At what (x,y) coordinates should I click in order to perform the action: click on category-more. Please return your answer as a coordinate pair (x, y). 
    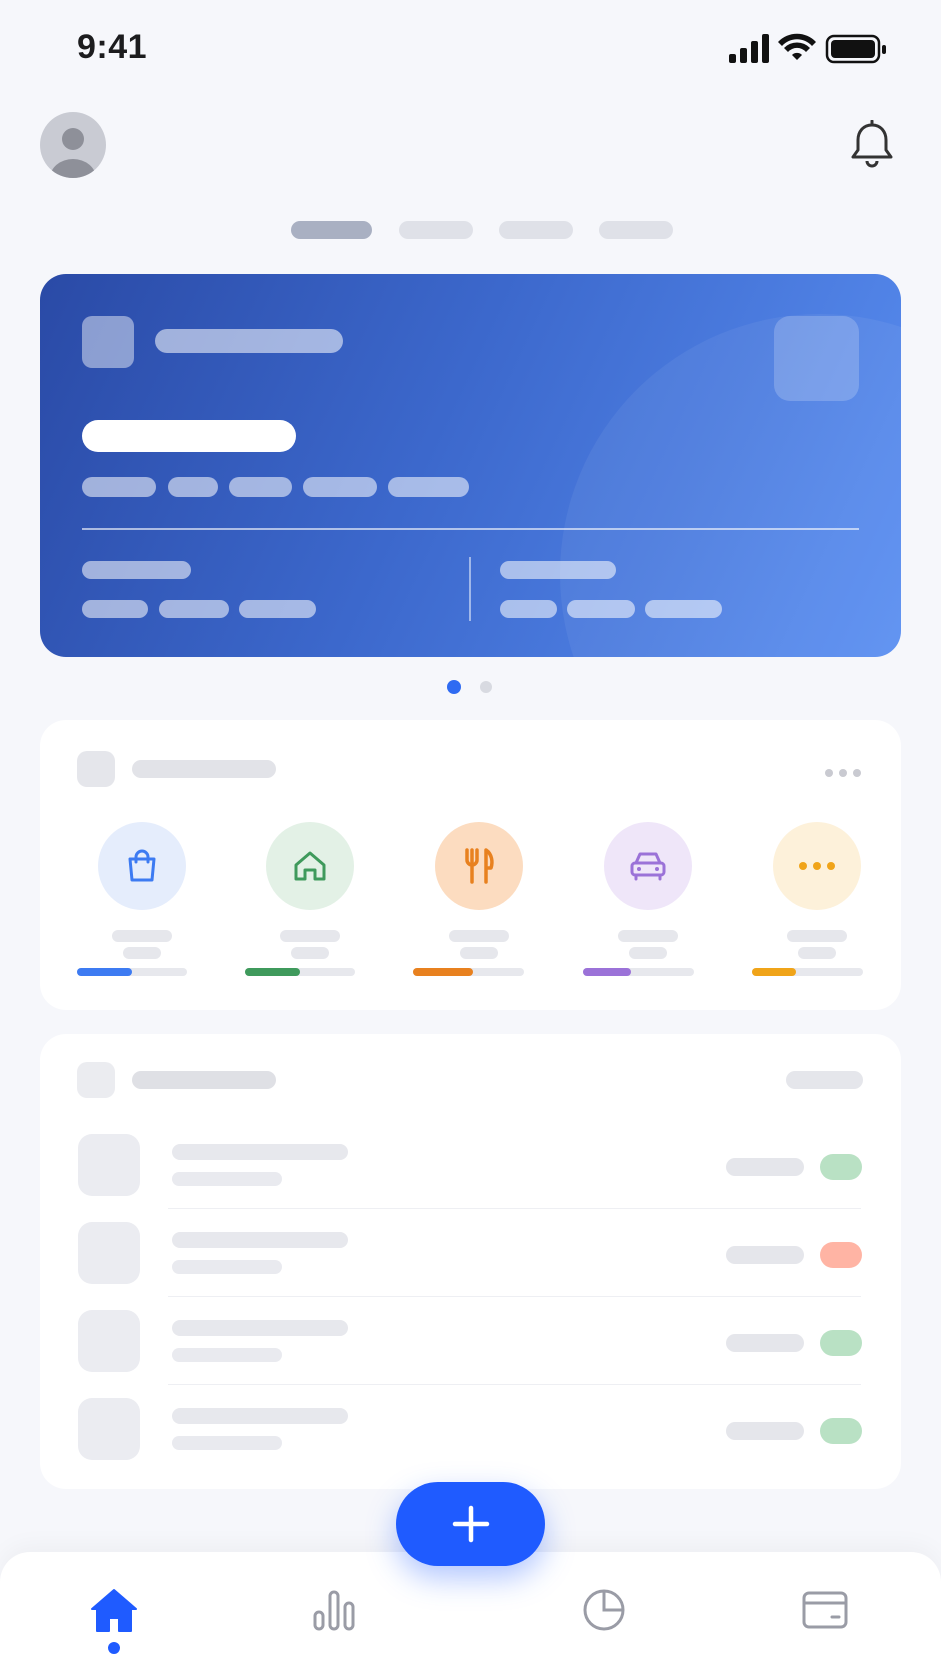
    Looking at the image, I should click on (817, 890).